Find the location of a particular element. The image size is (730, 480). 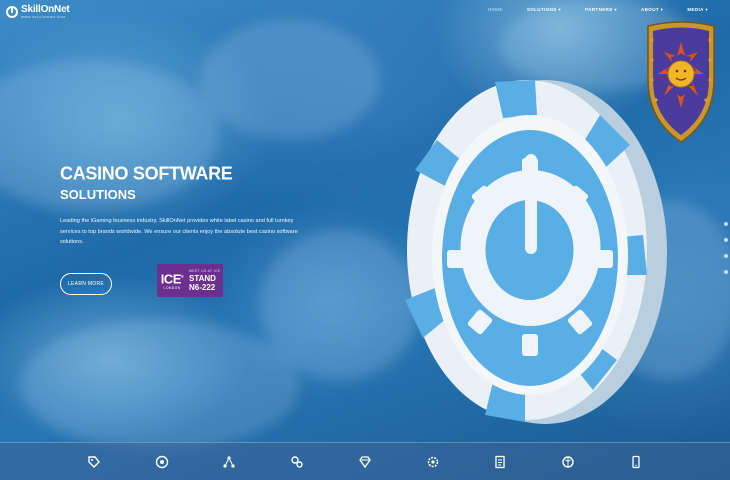

nav-media: MEDIA ▾ is located at coordinates (697, 10).